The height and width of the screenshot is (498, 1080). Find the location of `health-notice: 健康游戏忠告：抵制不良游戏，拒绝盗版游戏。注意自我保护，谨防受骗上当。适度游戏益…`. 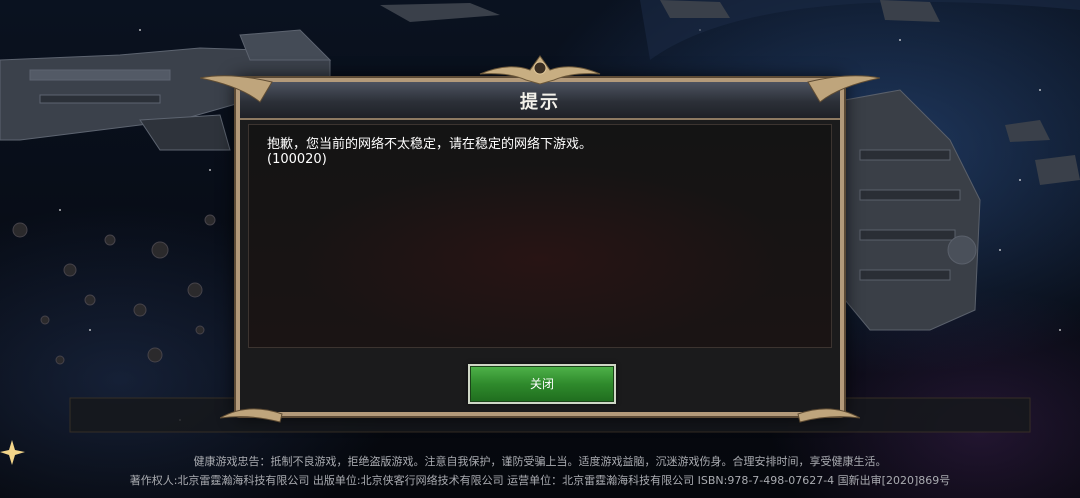

health-notice: 健康游戏忠告：抵制不良游戏，拒绝盗版游戏。注意自我保护，谨防受骗上当。适度游戏益… is located at coordinates (540, 461).